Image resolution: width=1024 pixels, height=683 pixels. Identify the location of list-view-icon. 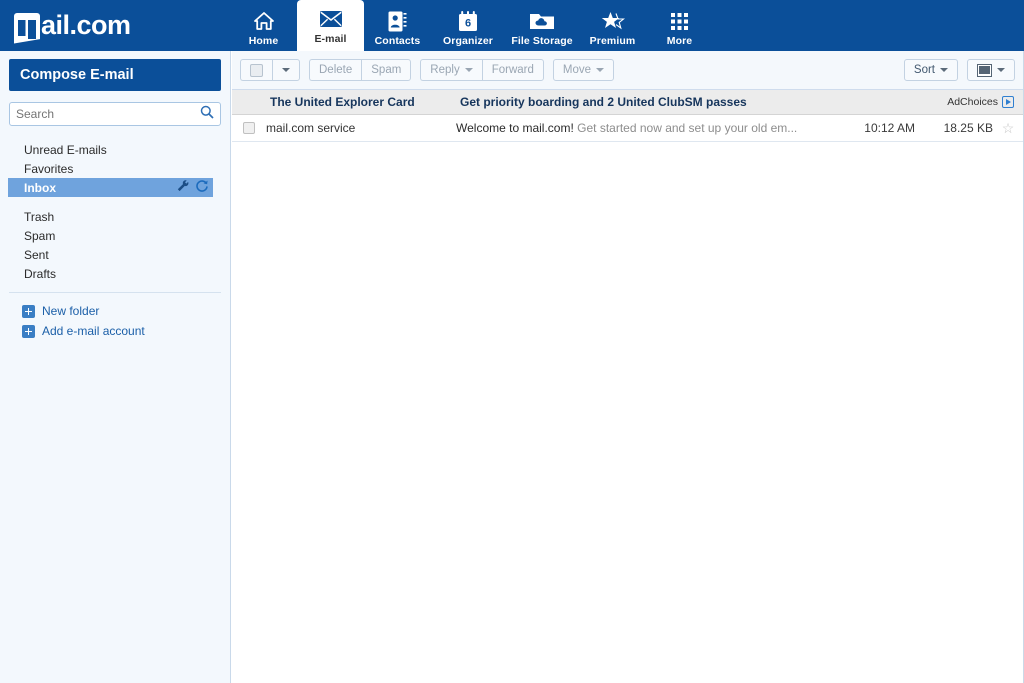
(984, 70).